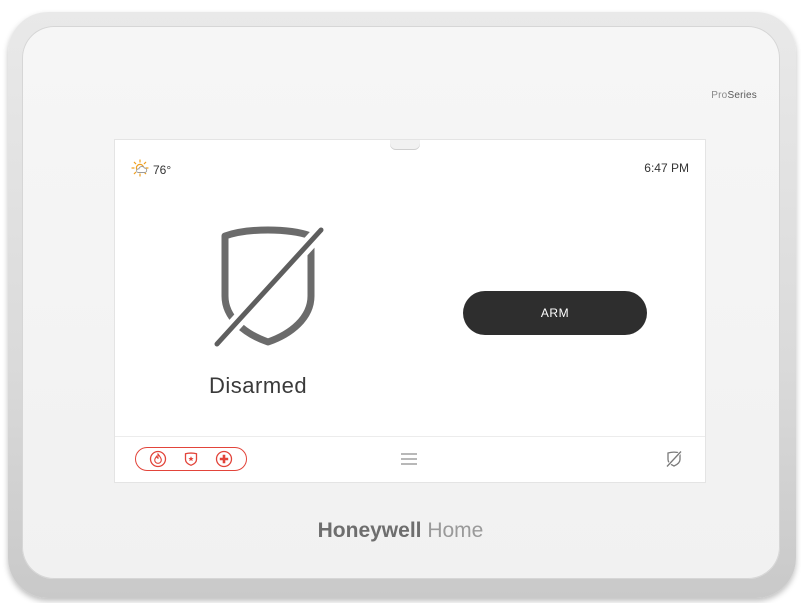  I want to click on disarmed-small-icon, so click(674, 459).